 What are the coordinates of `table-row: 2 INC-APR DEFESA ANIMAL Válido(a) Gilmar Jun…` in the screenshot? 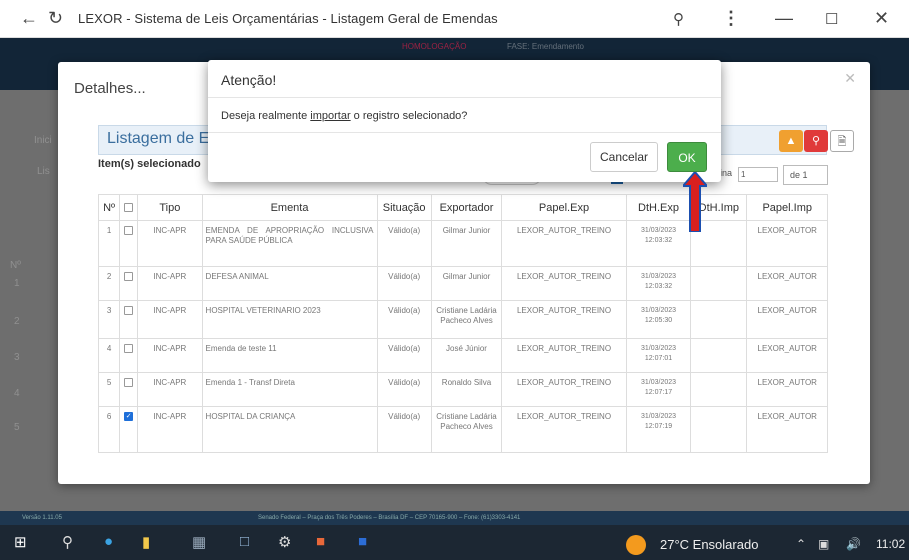 It's located at (462, 283).